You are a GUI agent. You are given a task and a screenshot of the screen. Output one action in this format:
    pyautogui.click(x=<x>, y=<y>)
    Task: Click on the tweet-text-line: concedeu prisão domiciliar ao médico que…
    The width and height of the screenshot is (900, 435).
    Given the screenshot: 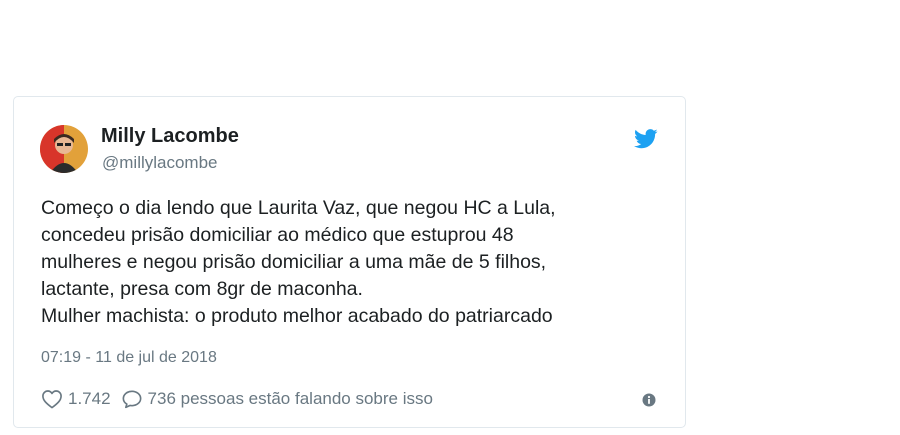 What is the action you would take?
    pyautogui.click(x=277, y=235)
    